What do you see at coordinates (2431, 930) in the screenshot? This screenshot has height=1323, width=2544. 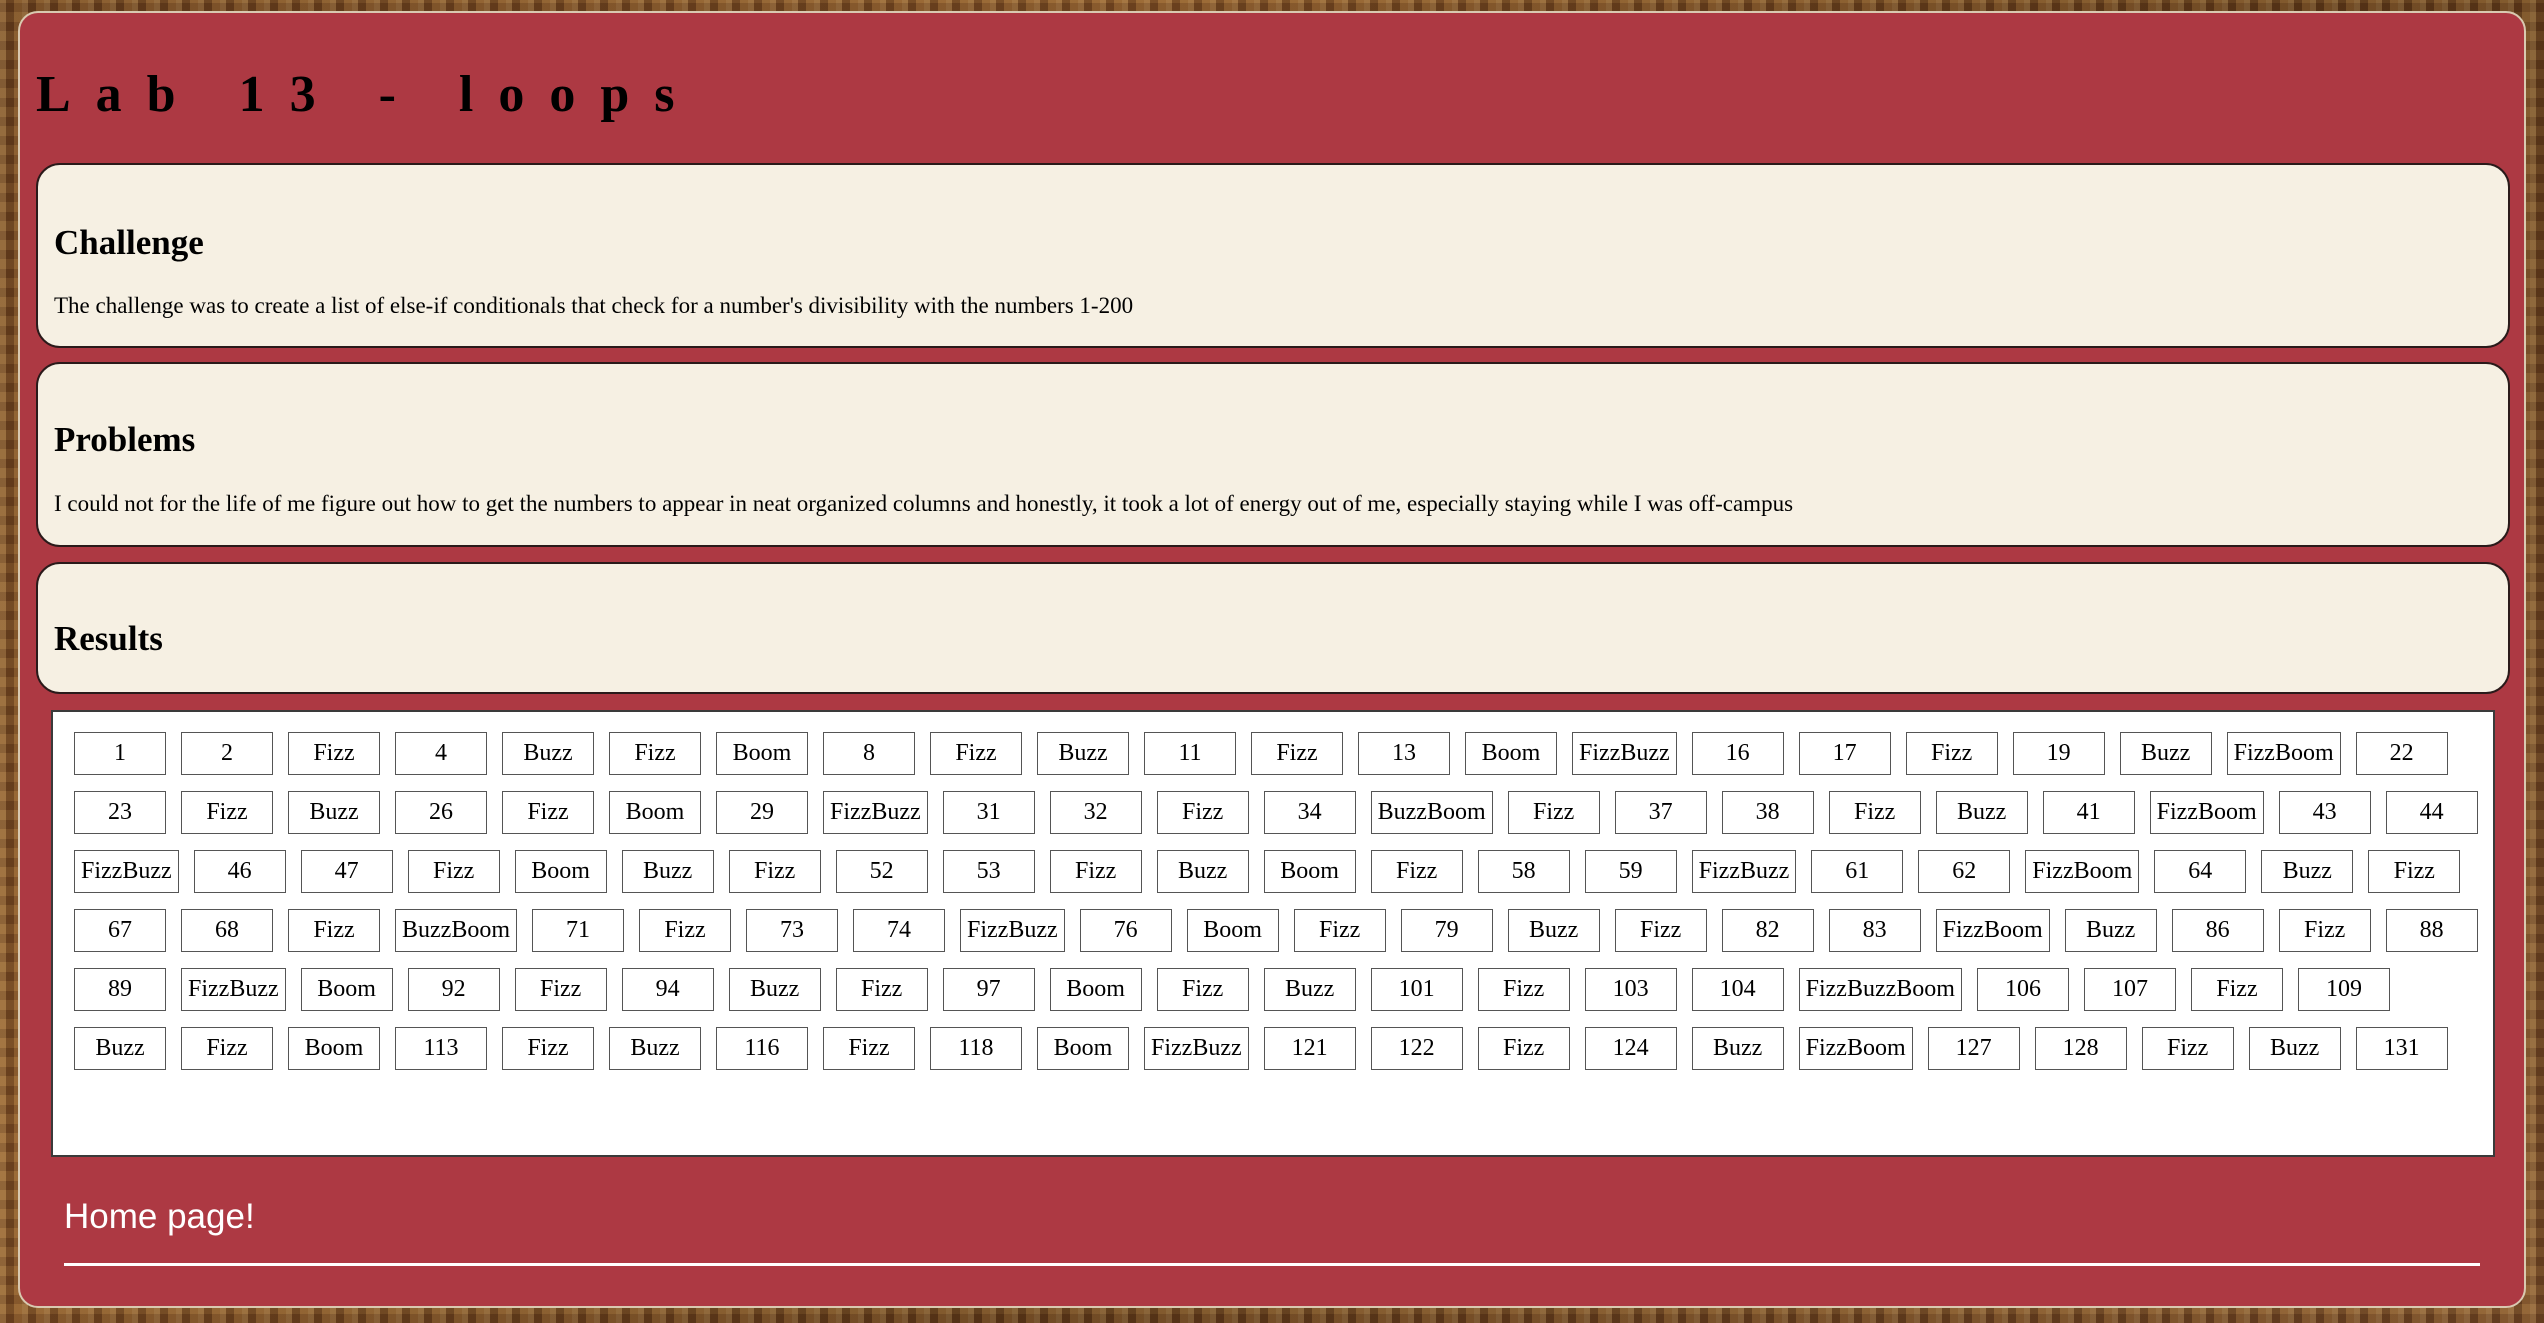 I see `result-cell: 88` at bounding box center [2431, 930].